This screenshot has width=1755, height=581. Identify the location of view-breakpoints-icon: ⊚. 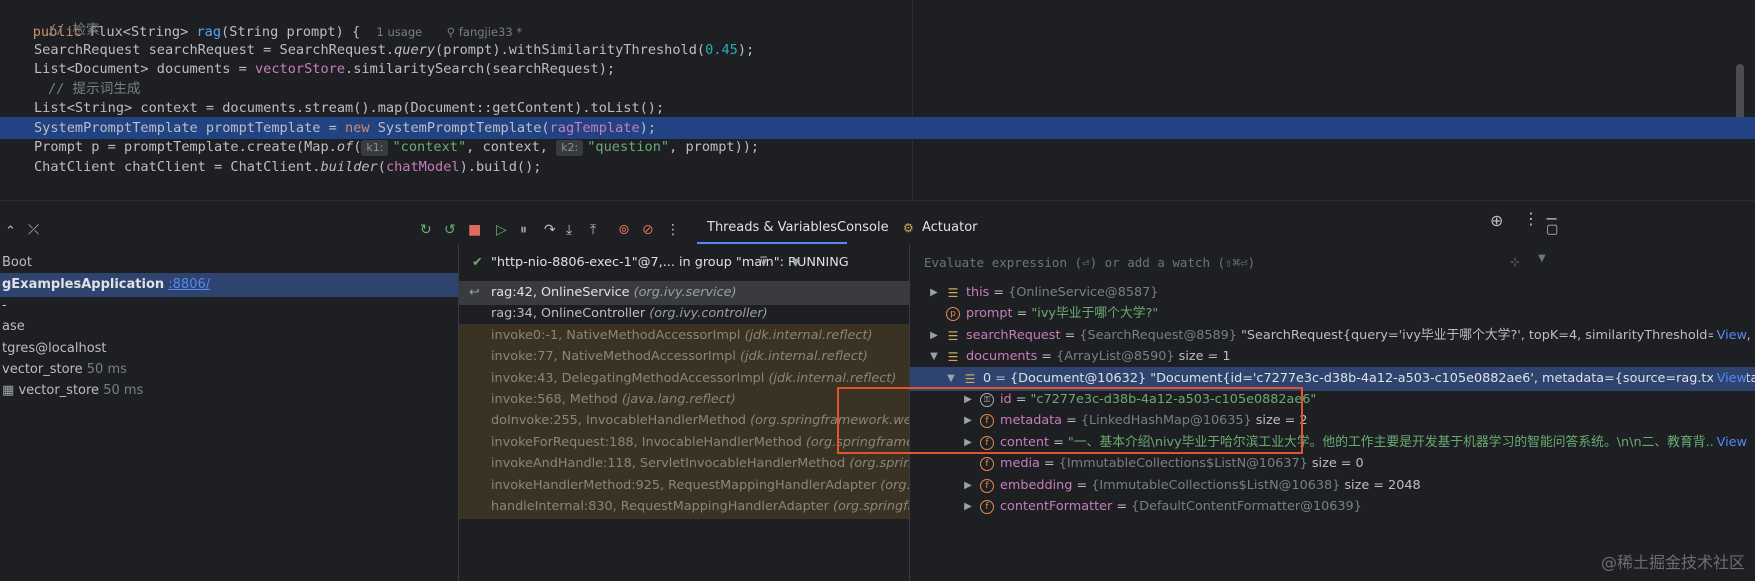
(624, 230).